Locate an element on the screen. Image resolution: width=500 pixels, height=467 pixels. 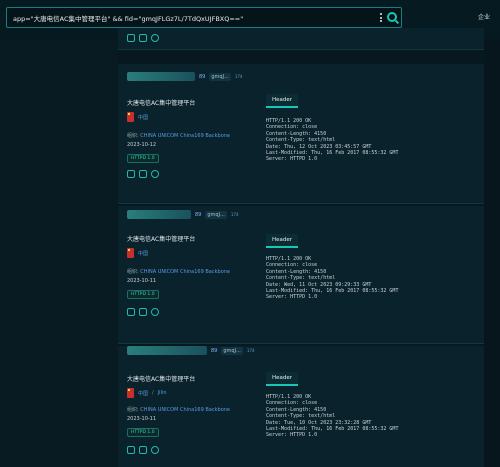
result-location: 中国 / Jilin is located at coordinates (147, 393).